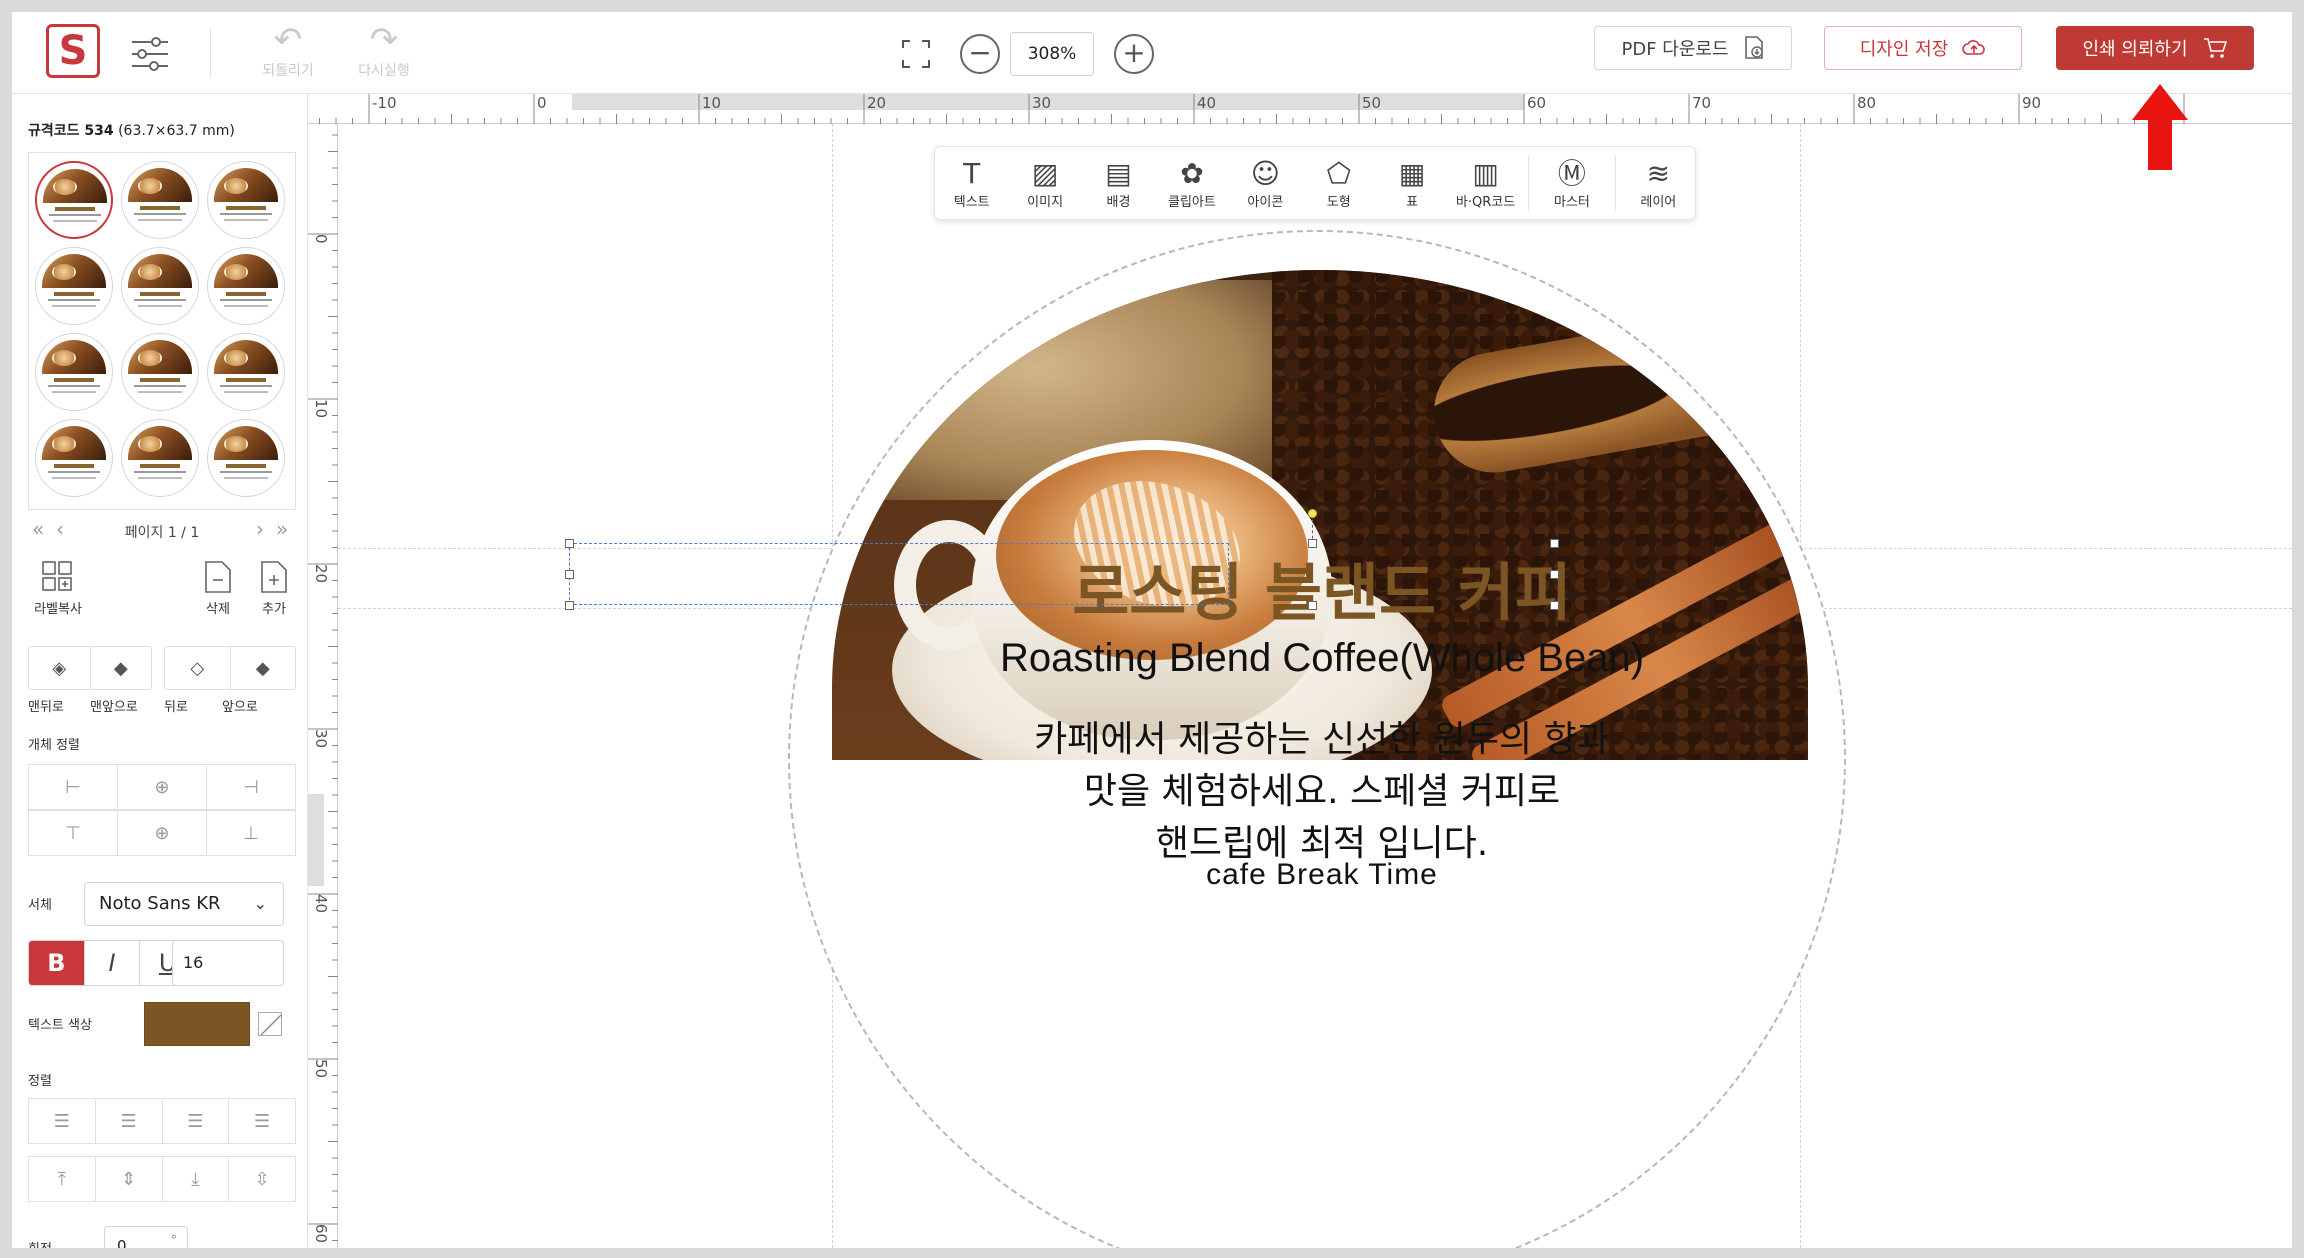  Describe the element at coordinates (1485, 183) in the screenshot. I see `insert-barcode-button: ▥ 바·QR코드` at that location.